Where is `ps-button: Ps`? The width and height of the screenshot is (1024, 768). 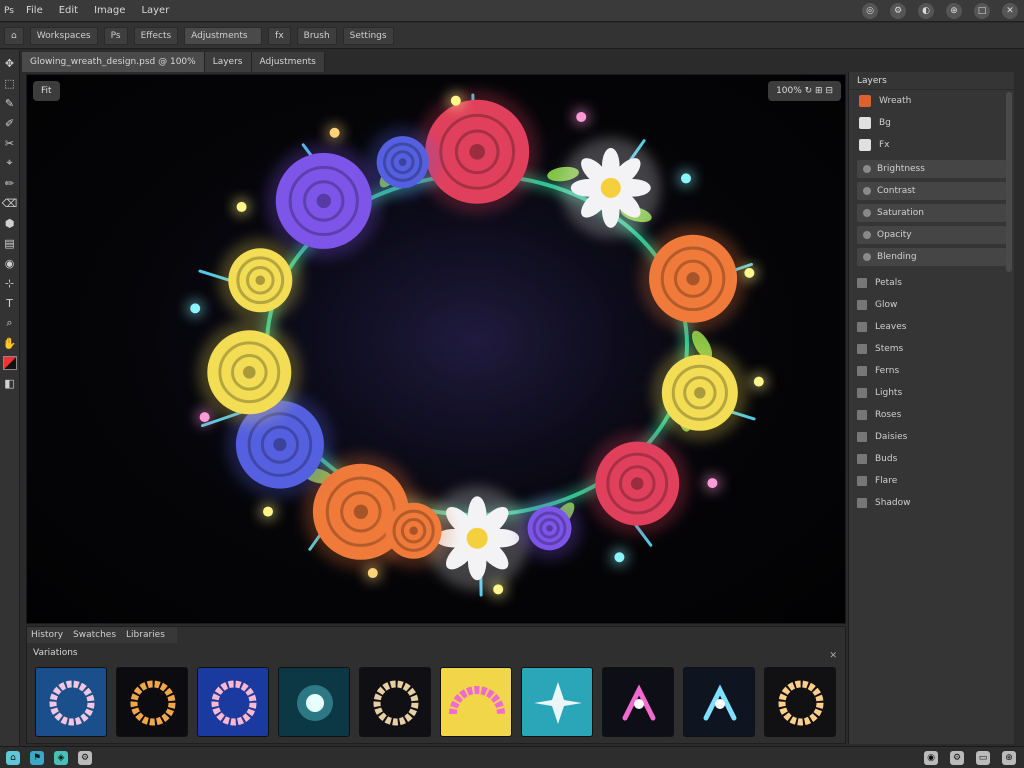
ps-button: Ps is located at coordinates (115, 35).